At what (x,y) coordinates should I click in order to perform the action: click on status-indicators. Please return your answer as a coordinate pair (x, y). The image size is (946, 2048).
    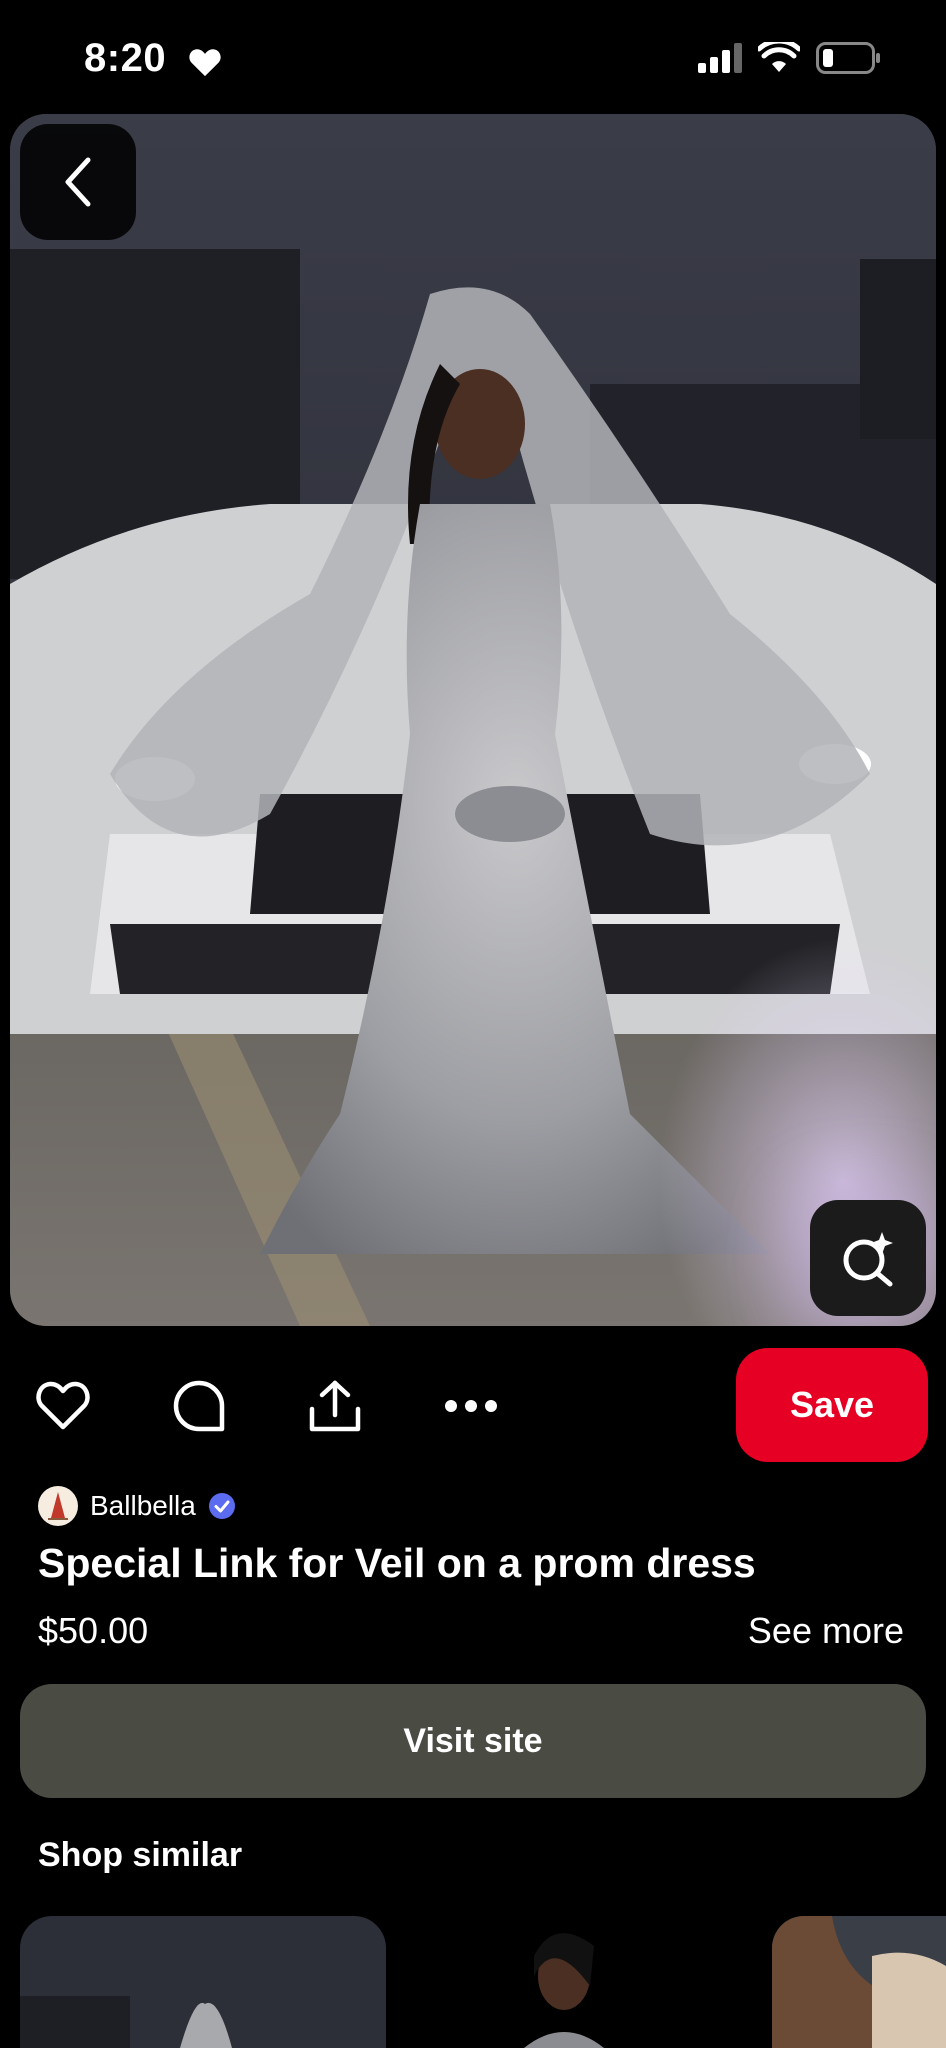
    Looking at the image, I should click on (790, 58).